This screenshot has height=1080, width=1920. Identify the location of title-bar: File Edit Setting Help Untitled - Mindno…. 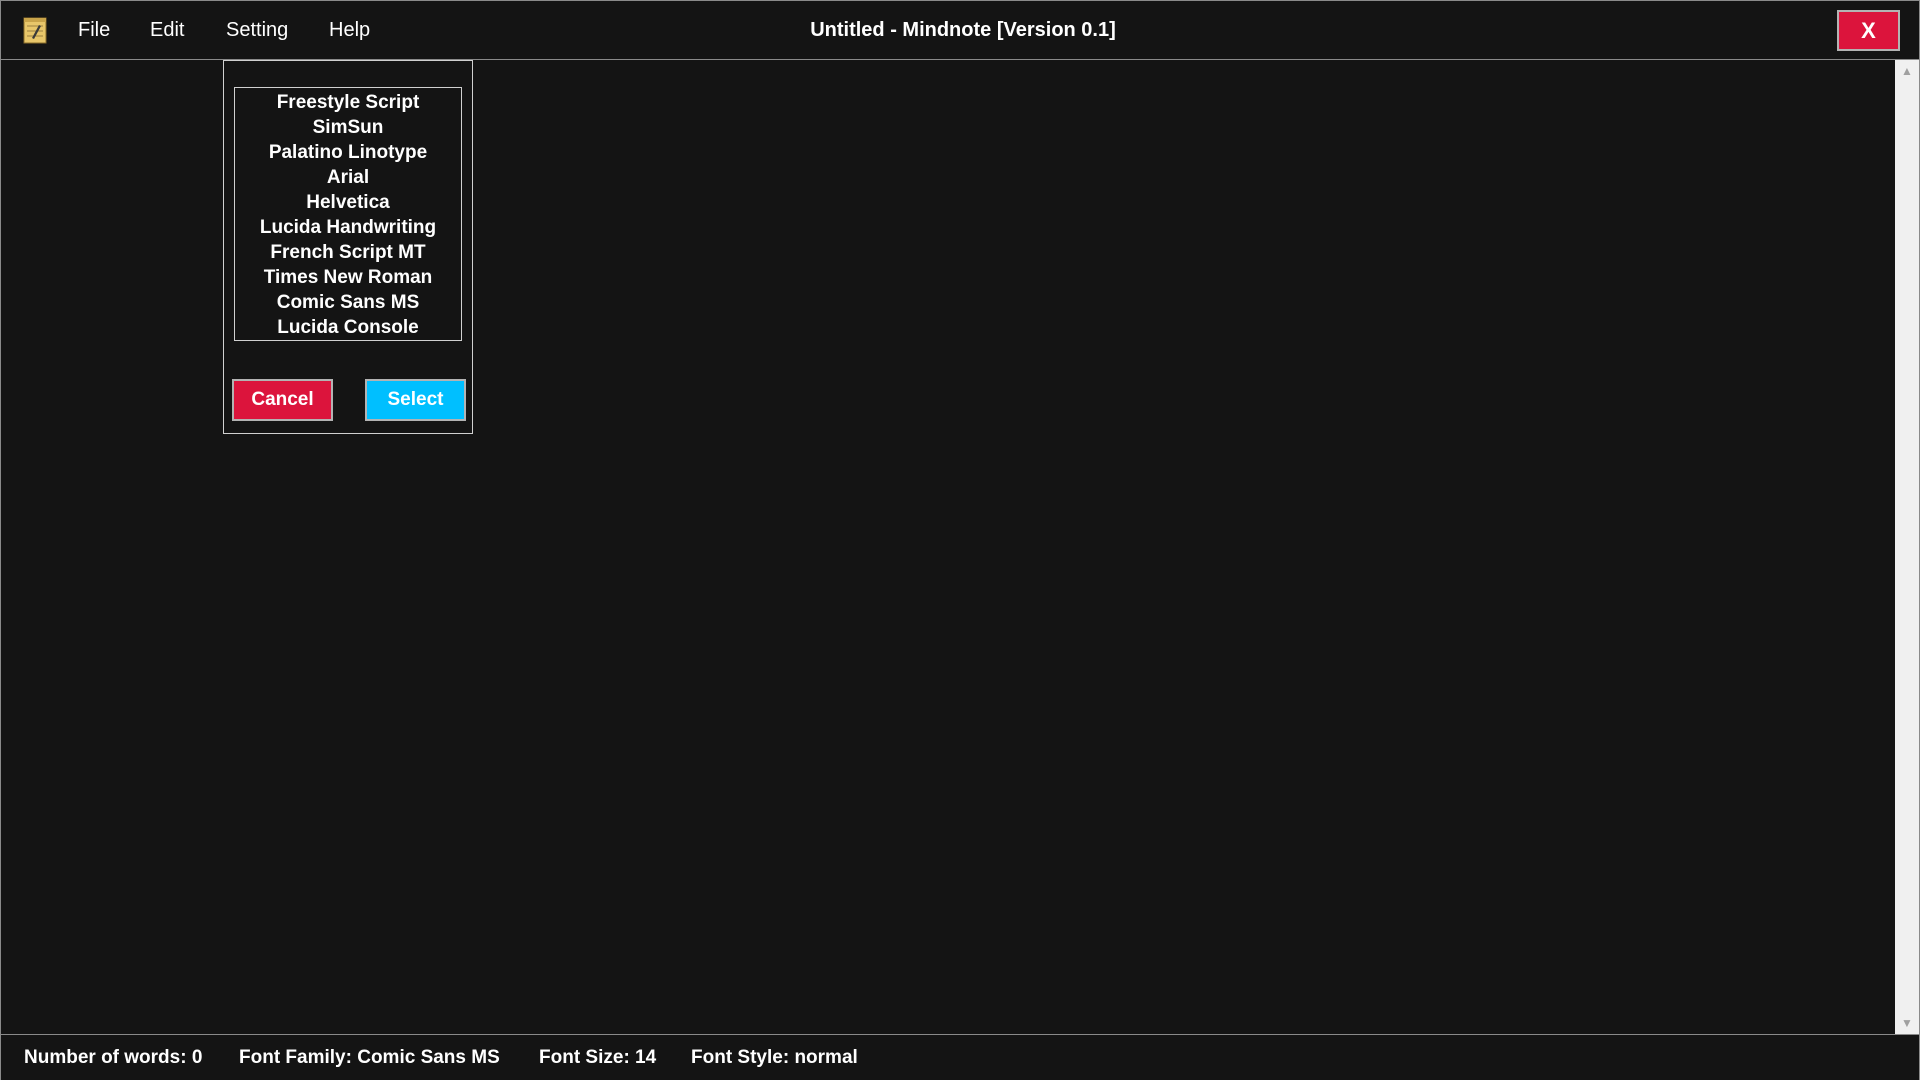
(960, 30).